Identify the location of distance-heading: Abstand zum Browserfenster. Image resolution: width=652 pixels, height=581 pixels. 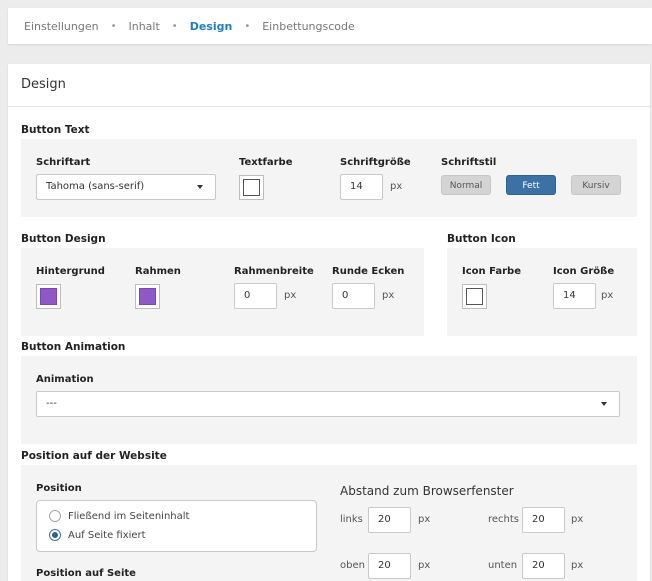
(427, 491).